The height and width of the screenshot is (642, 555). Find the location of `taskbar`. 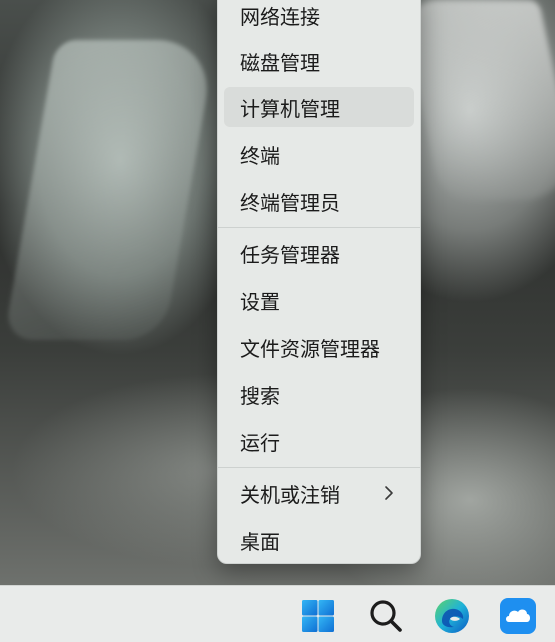

taskbar is located at coordinates (277, 613).